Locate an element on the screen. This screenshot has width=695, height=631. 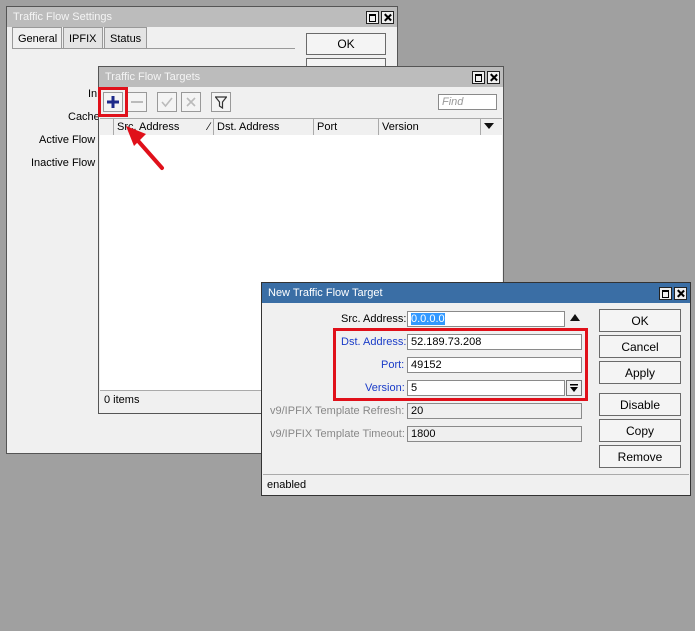
minus-icon is located at coordinates (137, 102).